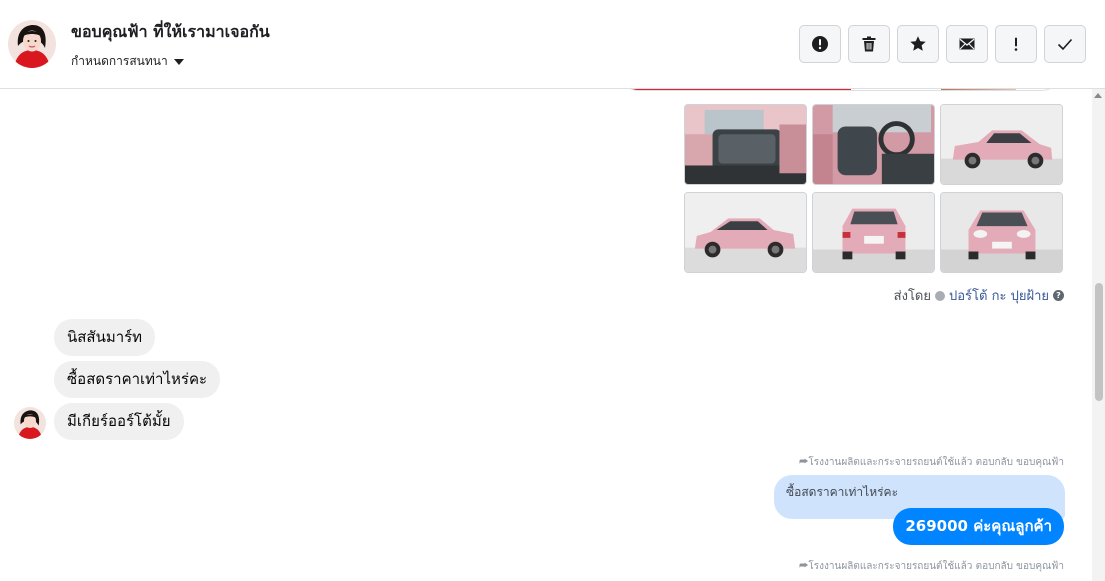 The width and height of the screenshot is (1105, 581). What do you see at coordinates (119, 421) in the screenshot?
I see `incoming-message-bubble: มีเกียร์ออร์โต้มั้ย` at bounding box center [119, 421].